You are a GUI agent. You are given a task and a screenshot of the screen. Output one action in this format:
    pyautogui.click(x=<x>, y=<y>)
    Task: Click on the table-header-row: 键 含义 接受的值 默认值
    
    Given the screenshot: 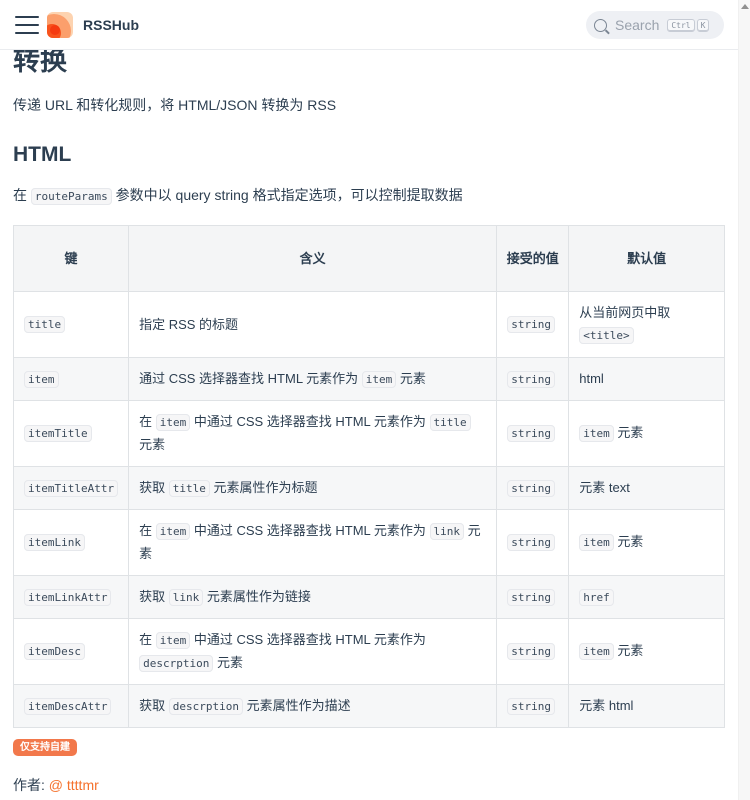 What is the action you would take?
    pyautogui.click(x=368, y=258)
    